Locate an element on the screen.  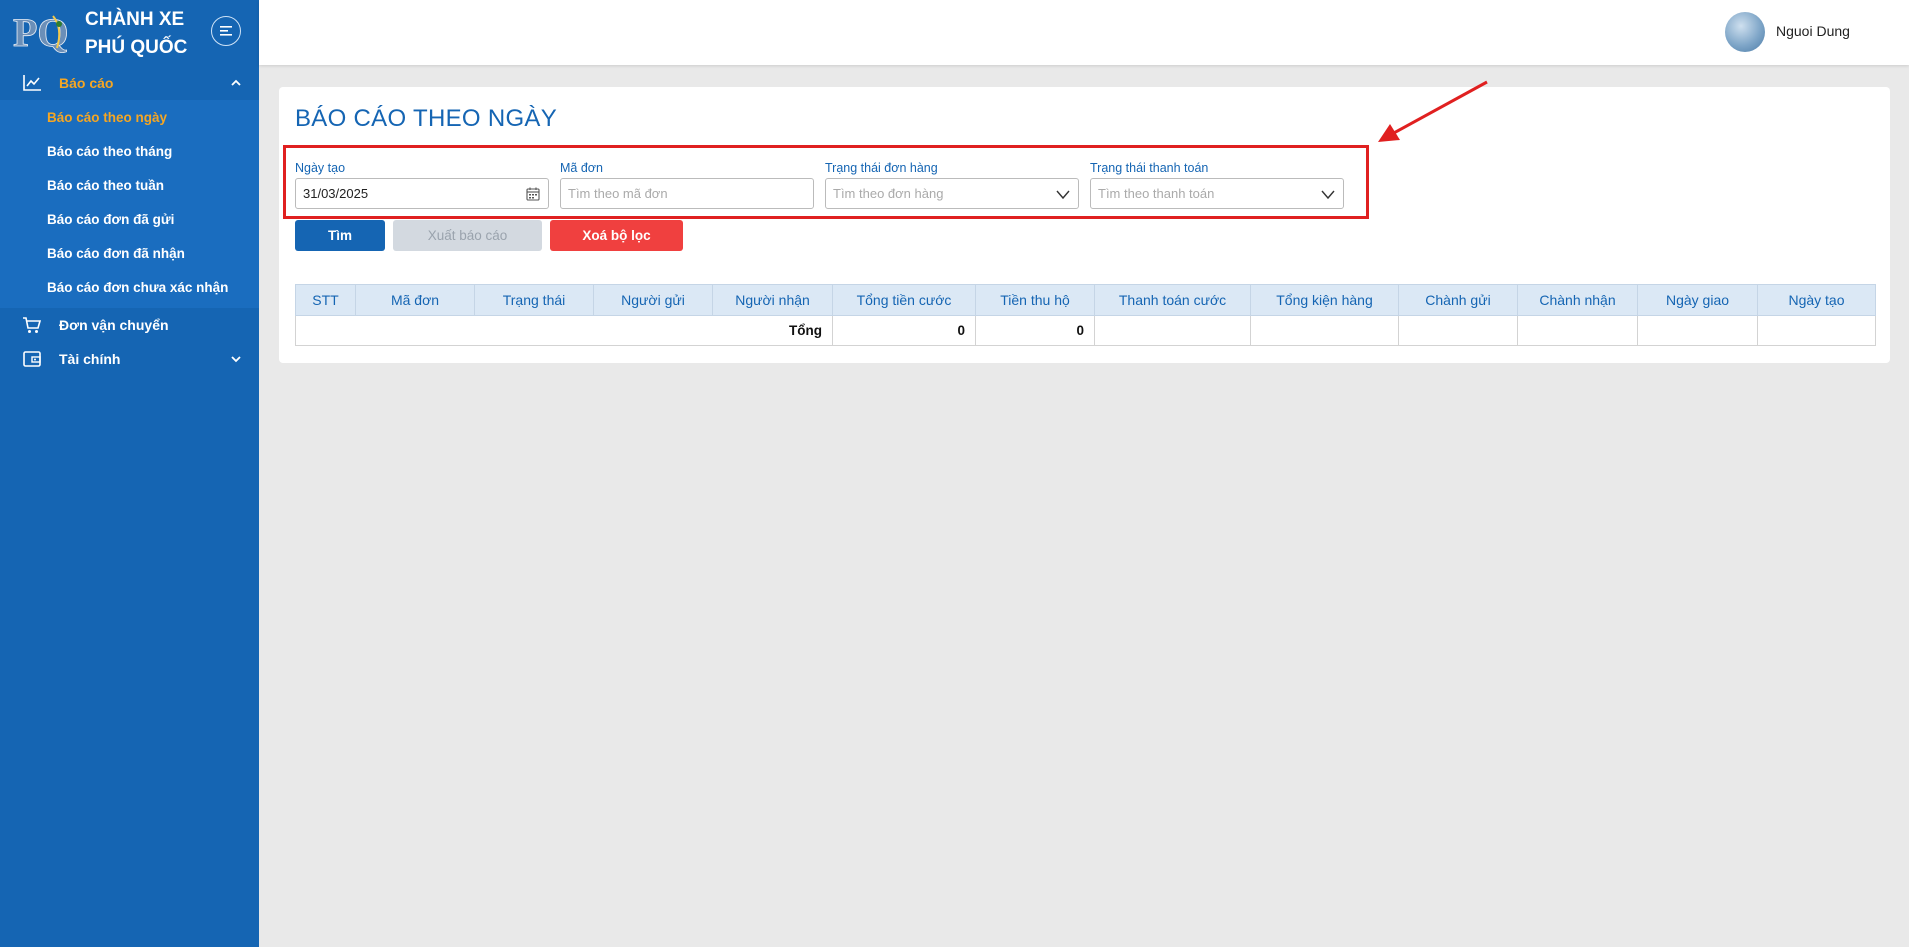
sidebar-item-bao-cao-don-da-gui: Báo cáo đơn đã gửi is located at coordinates (129, 220).